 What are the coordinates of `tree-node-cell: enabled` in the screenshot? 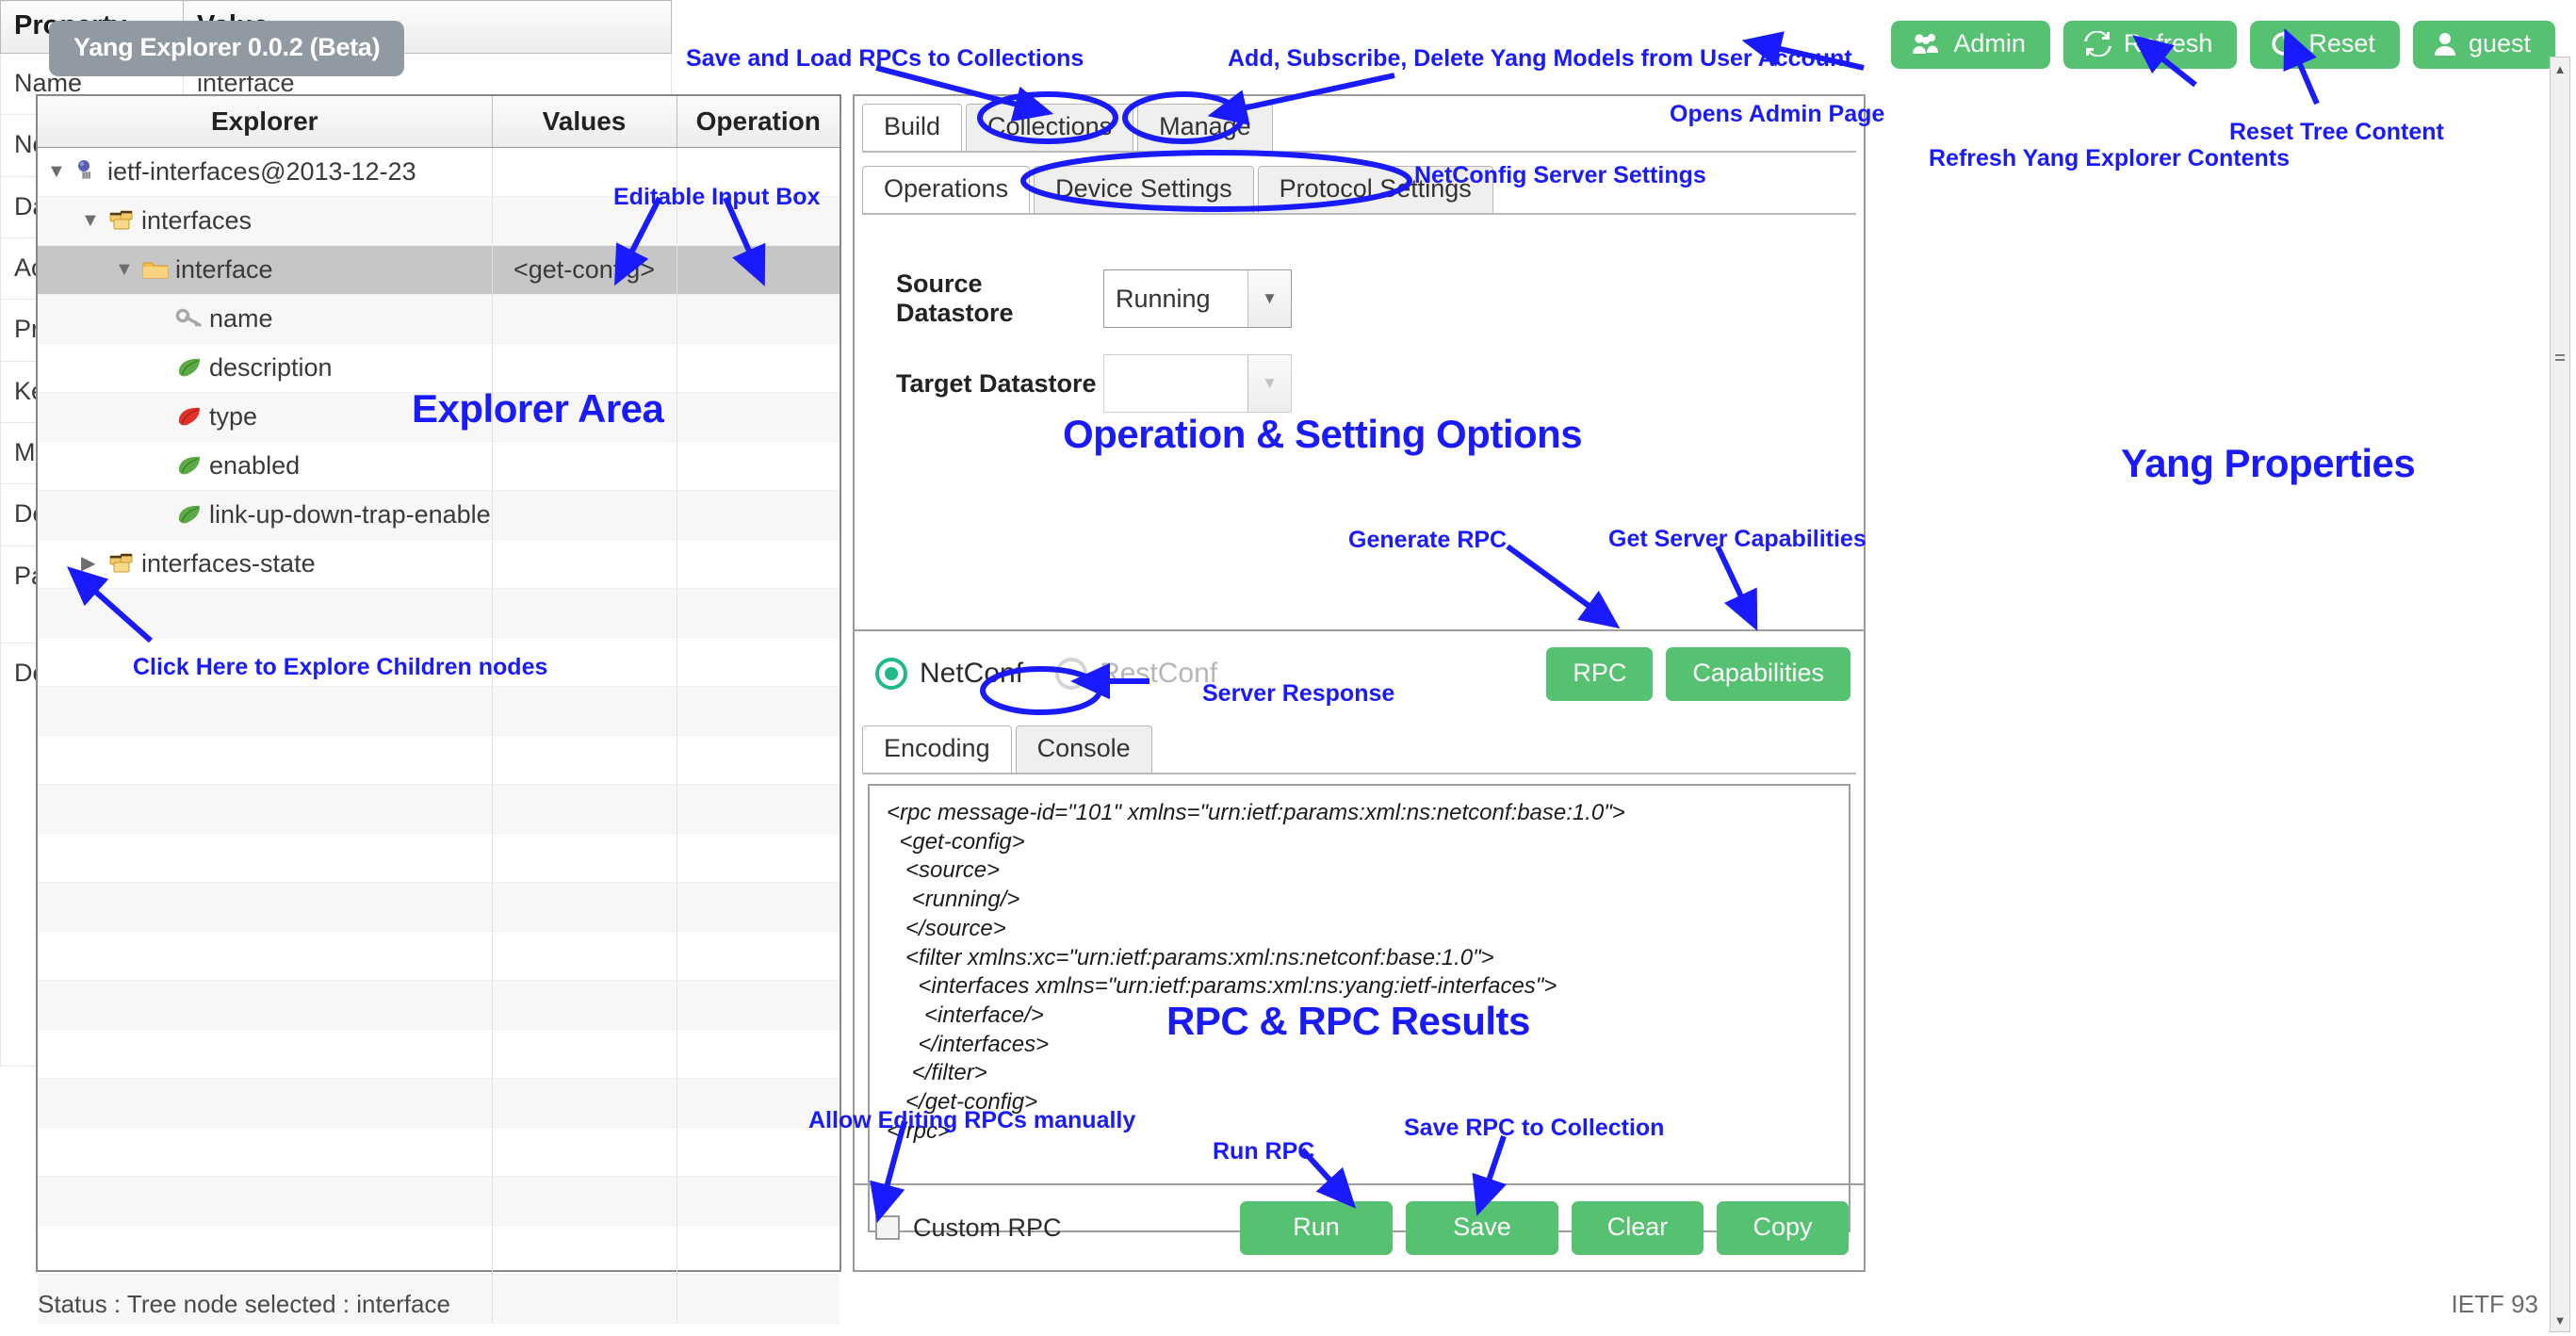 It's located at (265, 466).